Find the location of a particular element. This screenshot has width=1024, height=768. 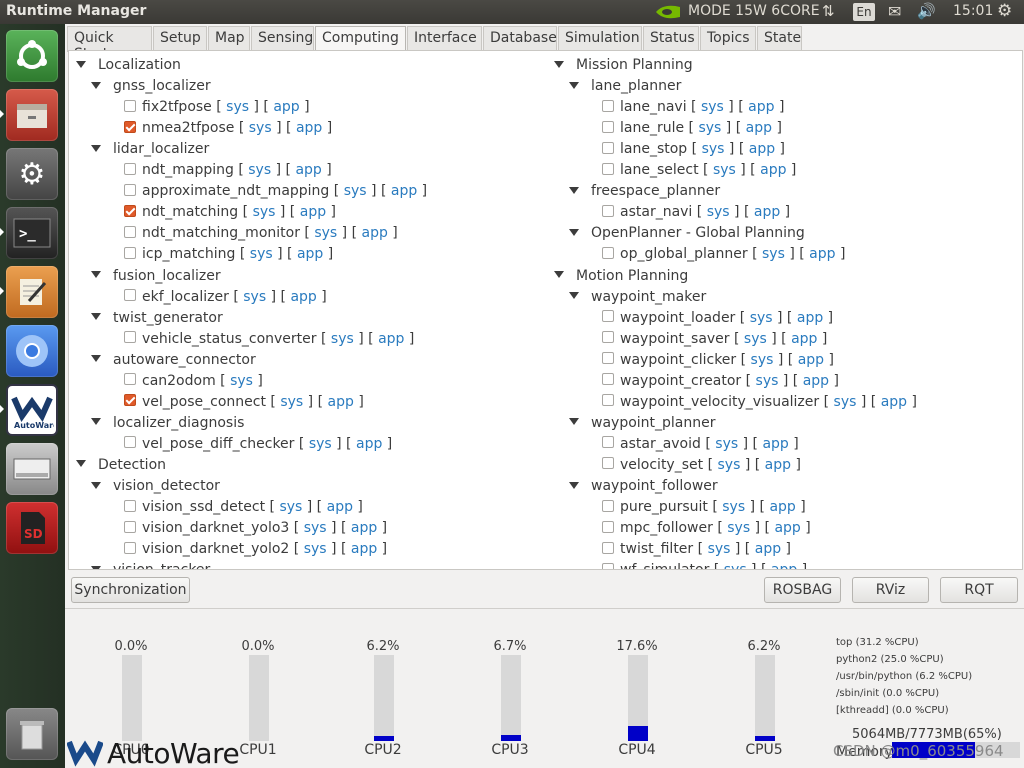

node-label: lane_navi is located at coordinates (653, 107).